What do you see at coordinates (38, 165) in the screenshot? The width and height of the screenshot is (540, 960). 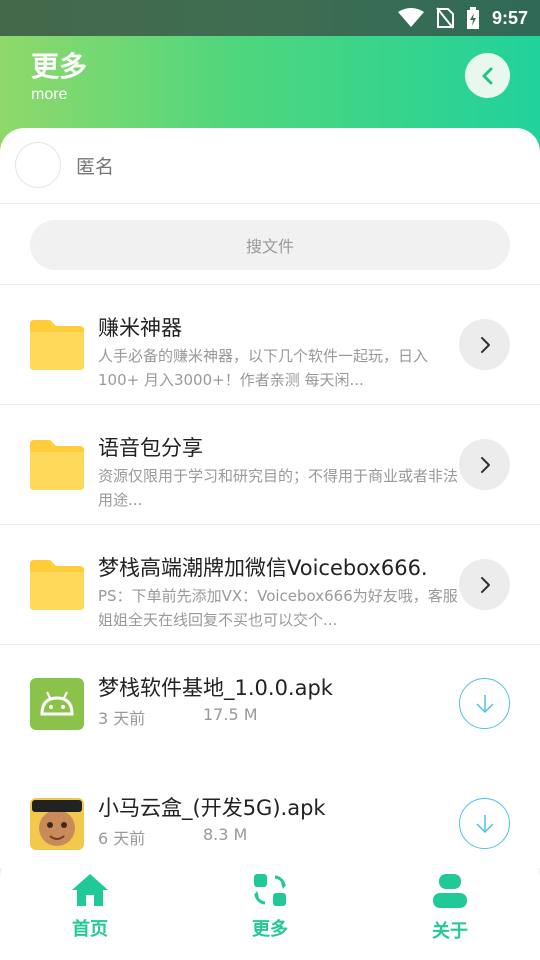 I see `avatar` at bounding box center [38, 165].